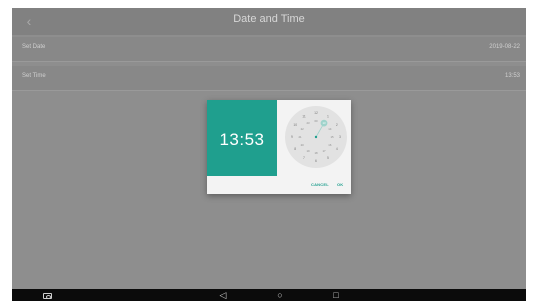  I want to click on clock-hour-00: 00, so click(316, 121).